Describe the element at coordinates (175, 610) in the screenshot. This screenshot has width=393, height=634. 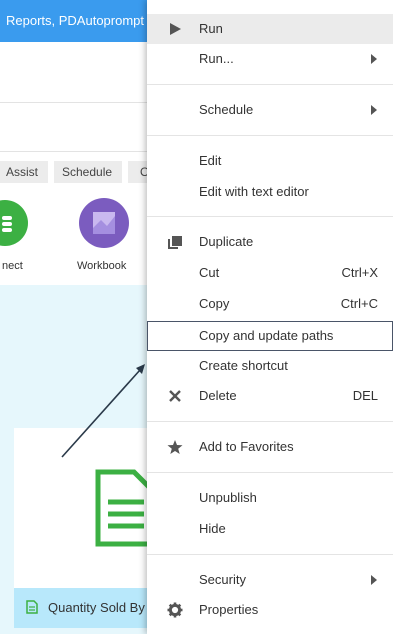
I see `gear-icon` at that location.